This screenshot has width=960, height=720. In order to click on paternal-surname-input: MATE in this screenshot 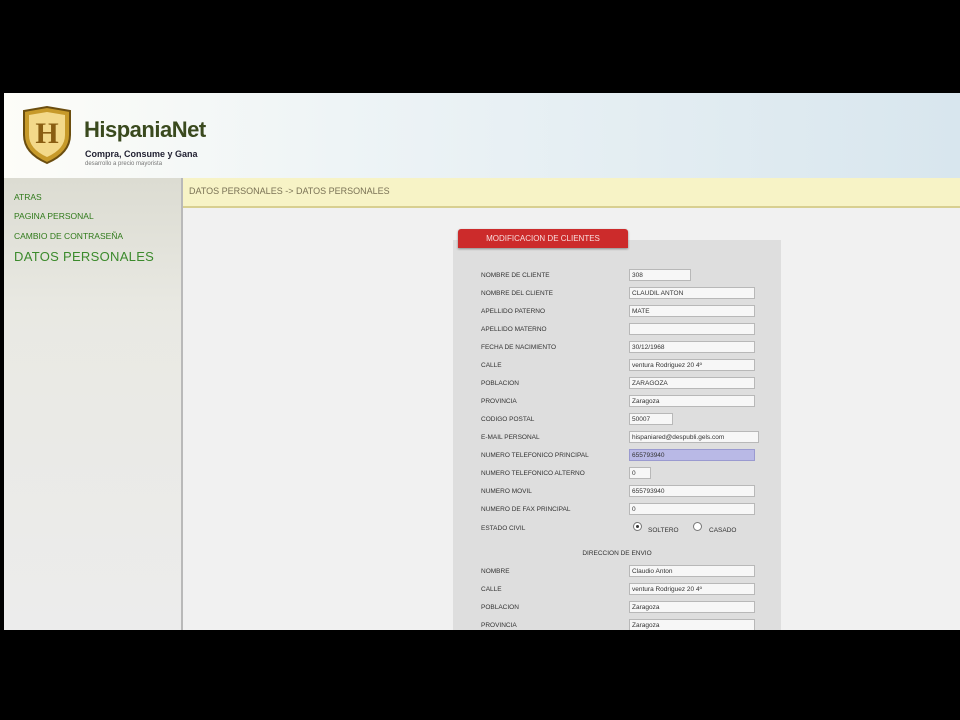, I will do `click(692, 311)`.